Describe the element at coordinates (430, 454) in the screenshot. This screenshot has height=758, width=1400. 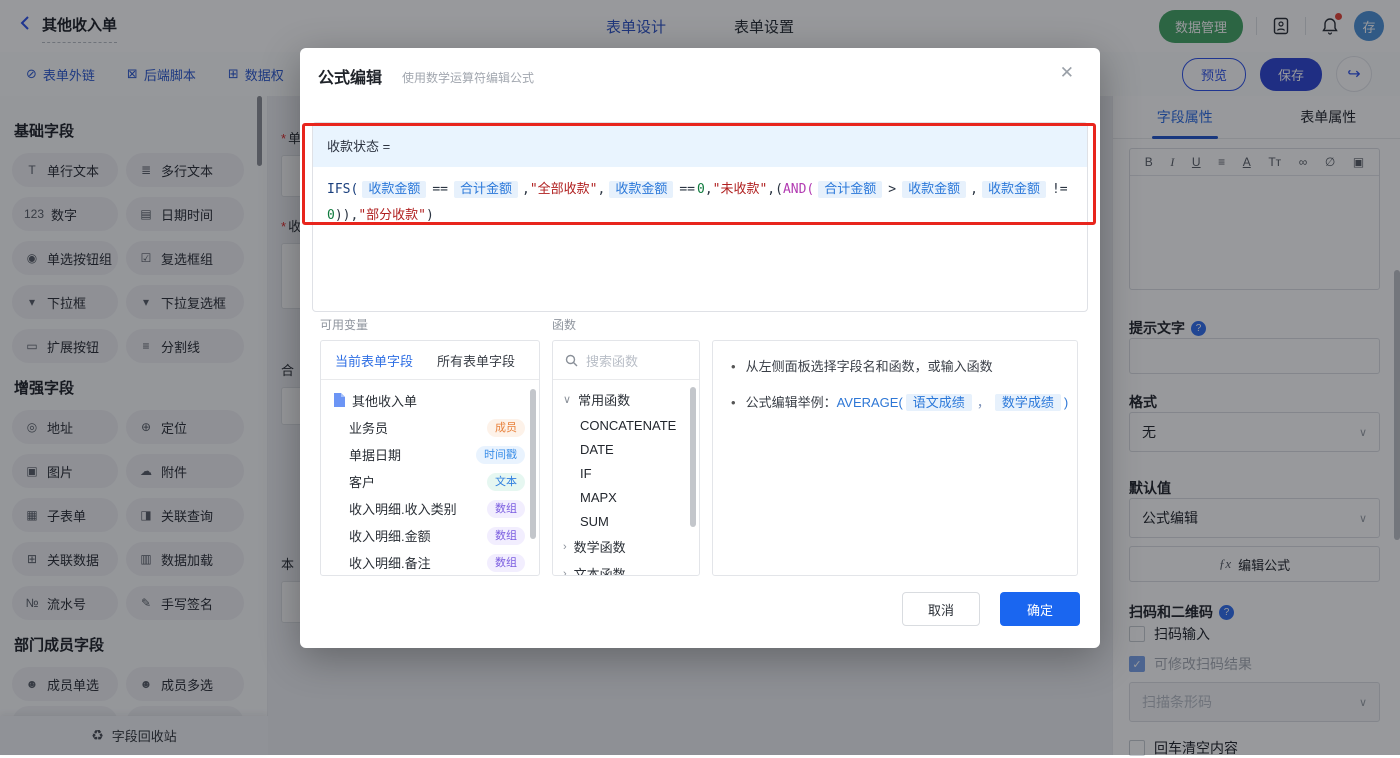
I see `variable-row: 单据日期时间戳` at that location.